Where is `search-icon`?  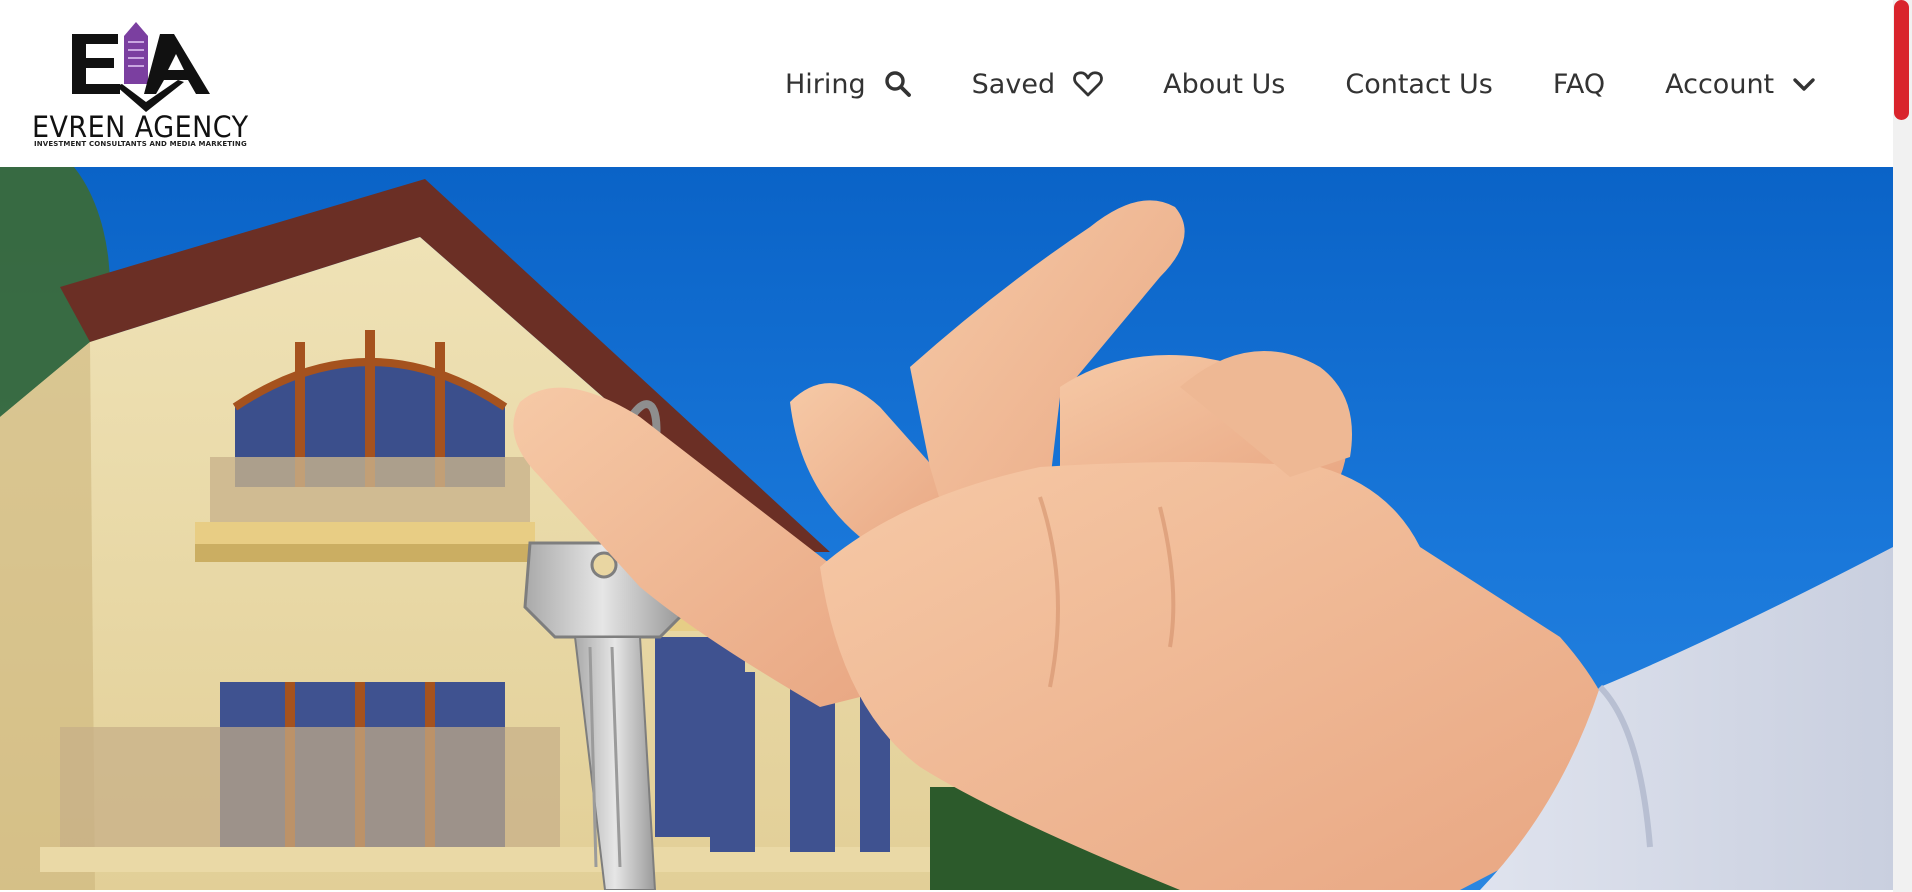
search-icon is located at coordinates (898, 84).